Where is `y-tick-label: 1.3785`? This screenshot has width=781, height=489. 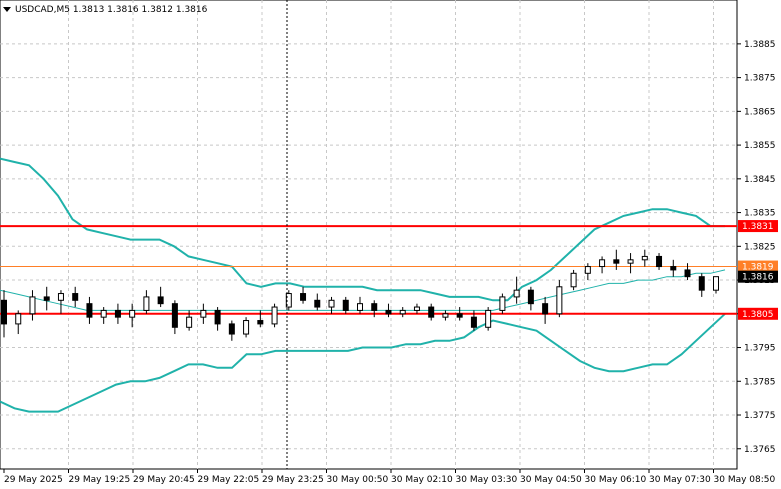 y-tick-label: 1.3785 is located at coordinates (760, 382).